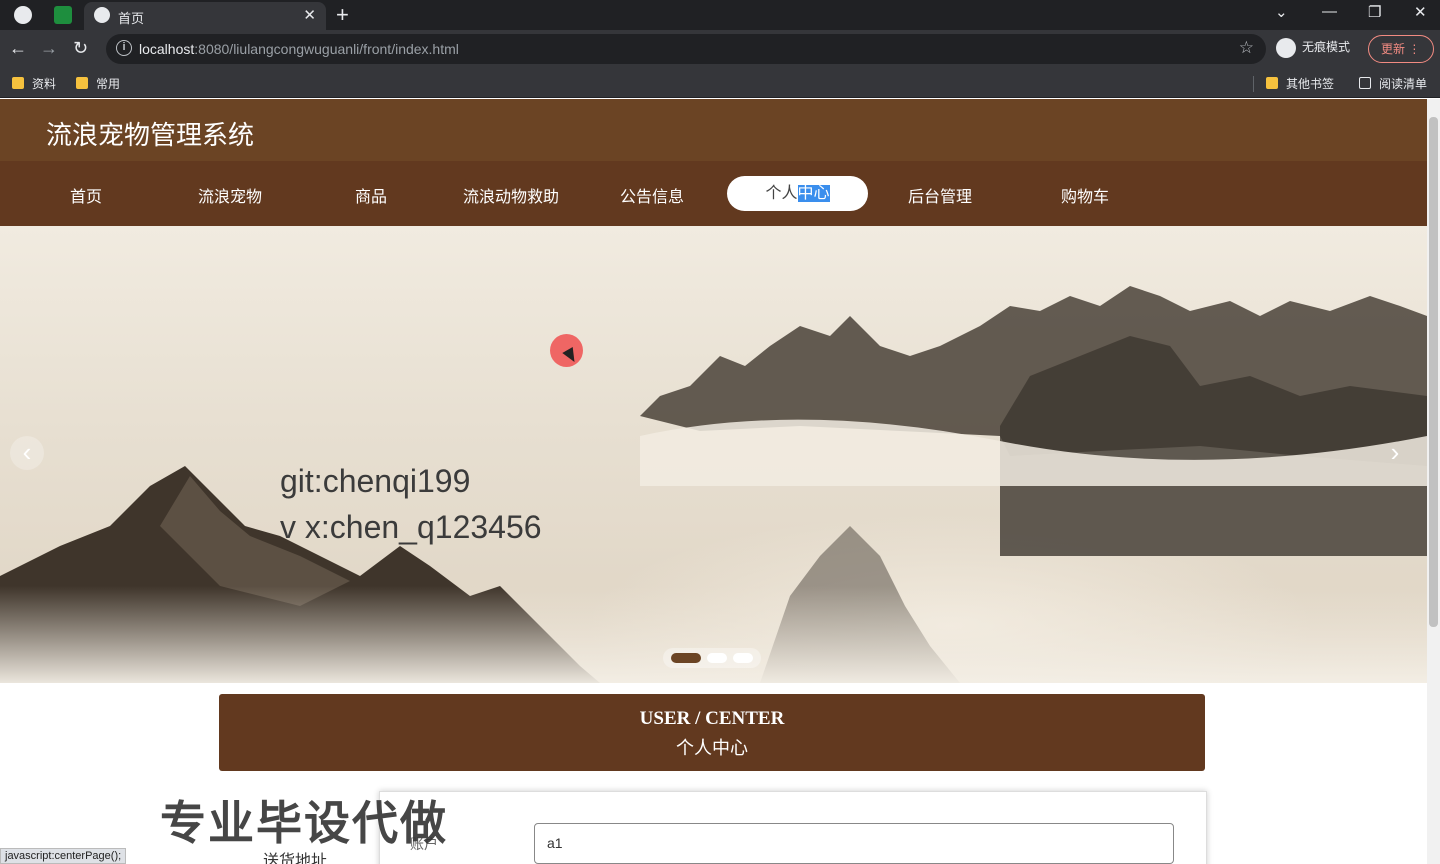 The height and width of the screenshot is (864, 1440). Describe the element at coordinates (124, 48) in the screenshot. I see `site-info-icon: i` at that location.